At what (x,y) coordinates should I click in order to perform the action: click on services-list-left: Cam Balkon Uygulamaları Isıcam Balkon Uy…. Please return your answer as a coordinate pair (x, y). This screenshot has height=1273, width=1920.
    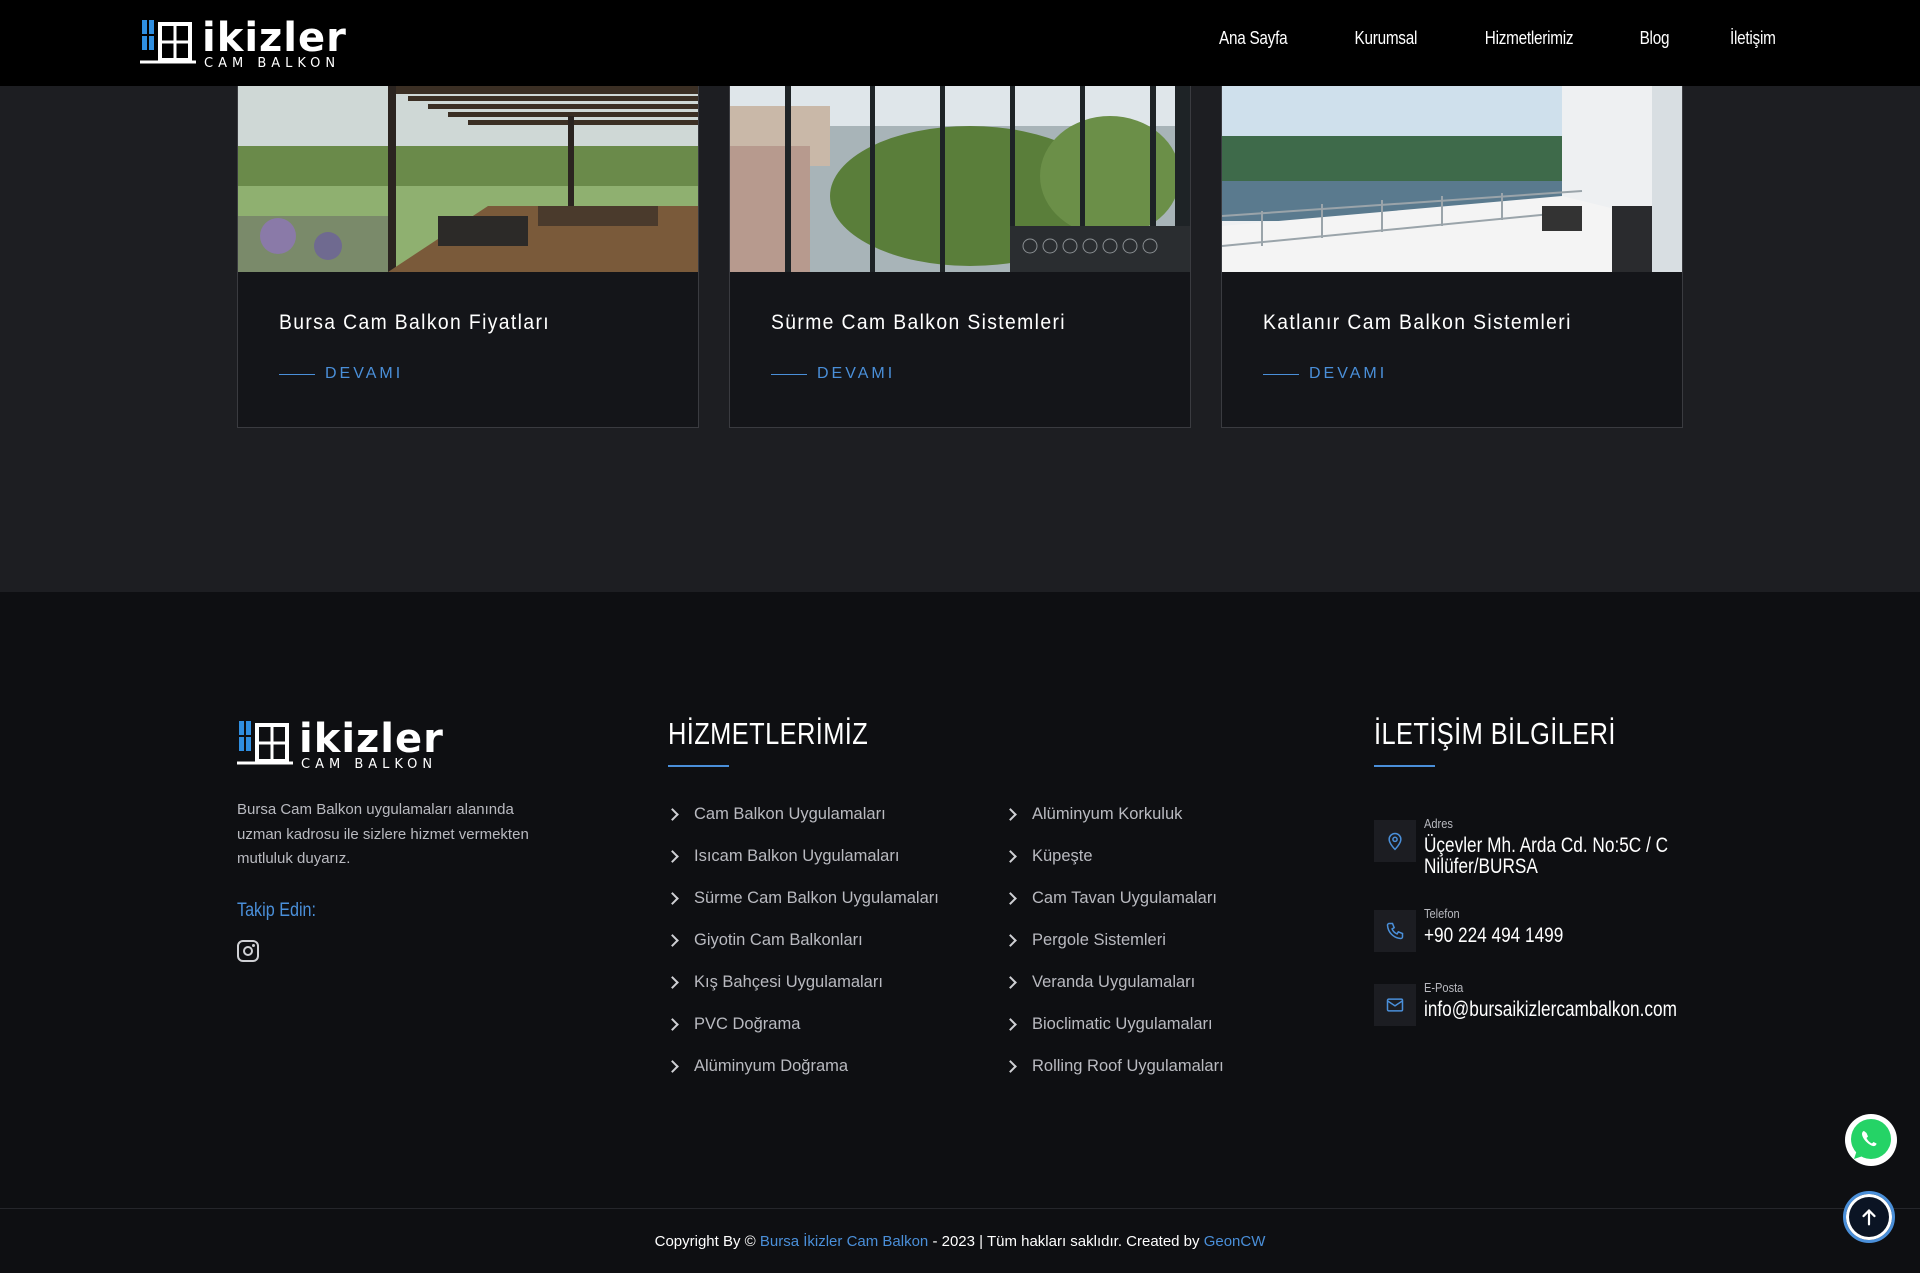
    Looking at the image, I should click on (802, 940).